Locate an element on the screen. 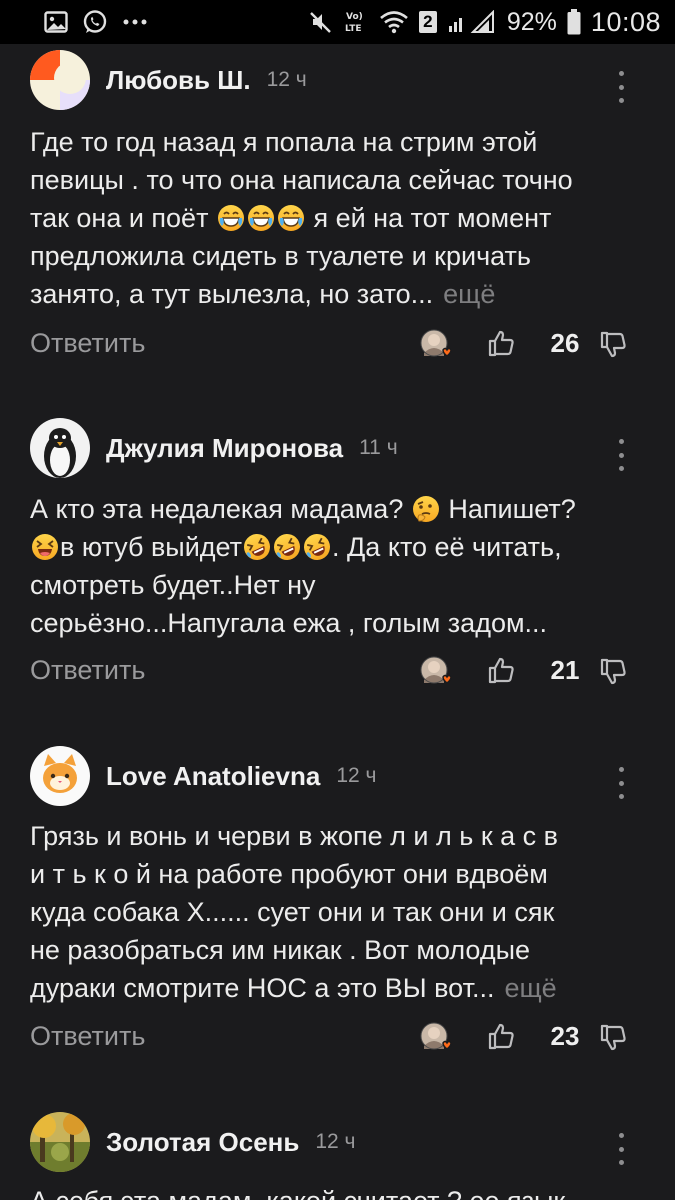 The height and width of the screenshot is (1200, 675). comment-line: занято, а тут вылезла, но зато... ещё is located at coordinates (263, 294).